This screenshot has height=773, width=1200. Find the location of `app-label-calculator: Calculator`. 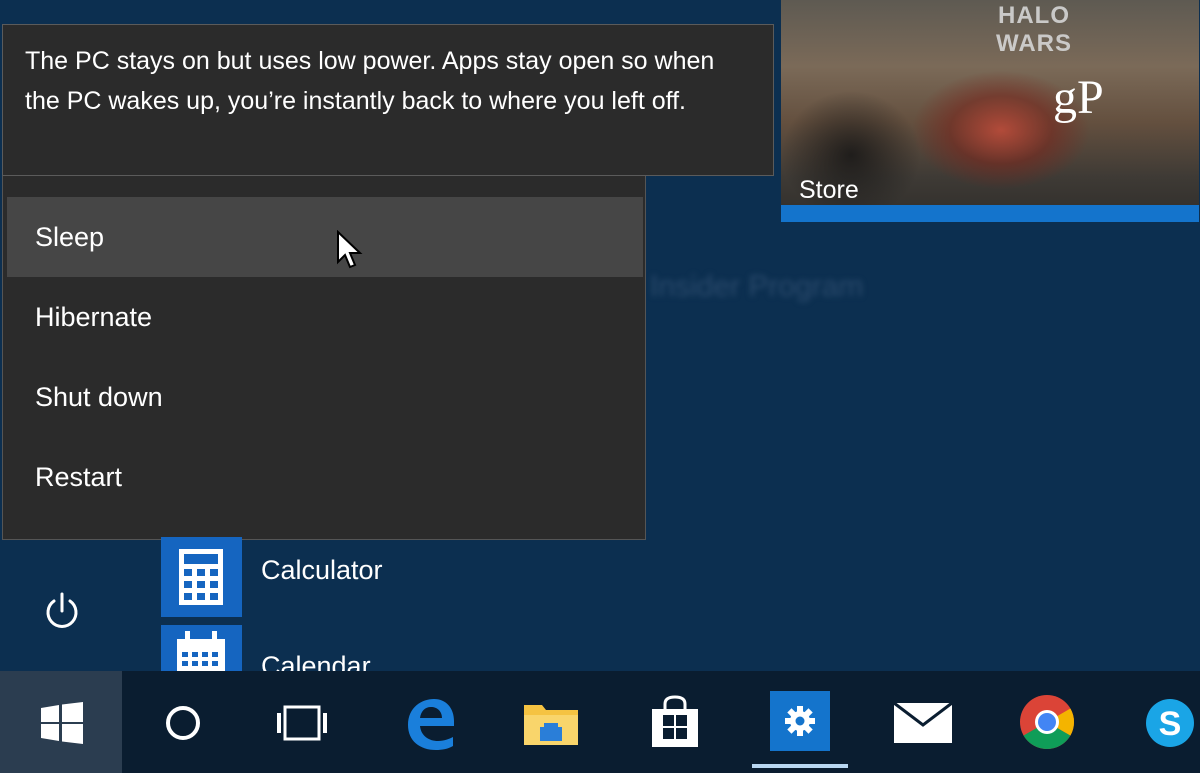

app-label-calculator: Calculator is located at coordinates (322, 570).